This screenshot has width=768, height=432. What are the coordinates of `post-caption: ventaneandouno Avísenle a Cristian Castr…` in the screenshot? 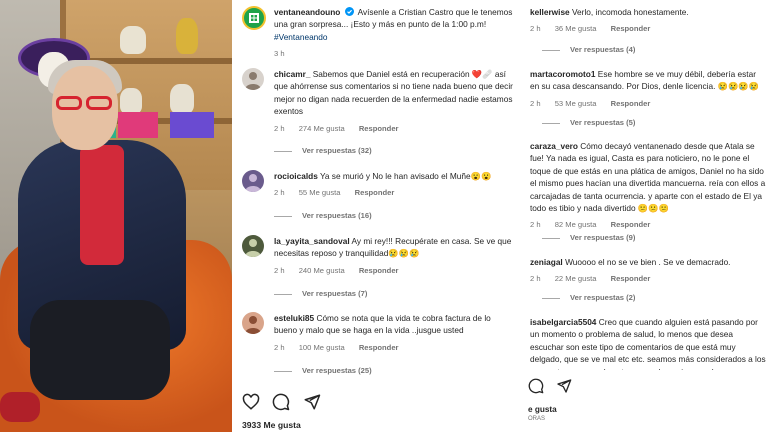 It's located at (378, 32).